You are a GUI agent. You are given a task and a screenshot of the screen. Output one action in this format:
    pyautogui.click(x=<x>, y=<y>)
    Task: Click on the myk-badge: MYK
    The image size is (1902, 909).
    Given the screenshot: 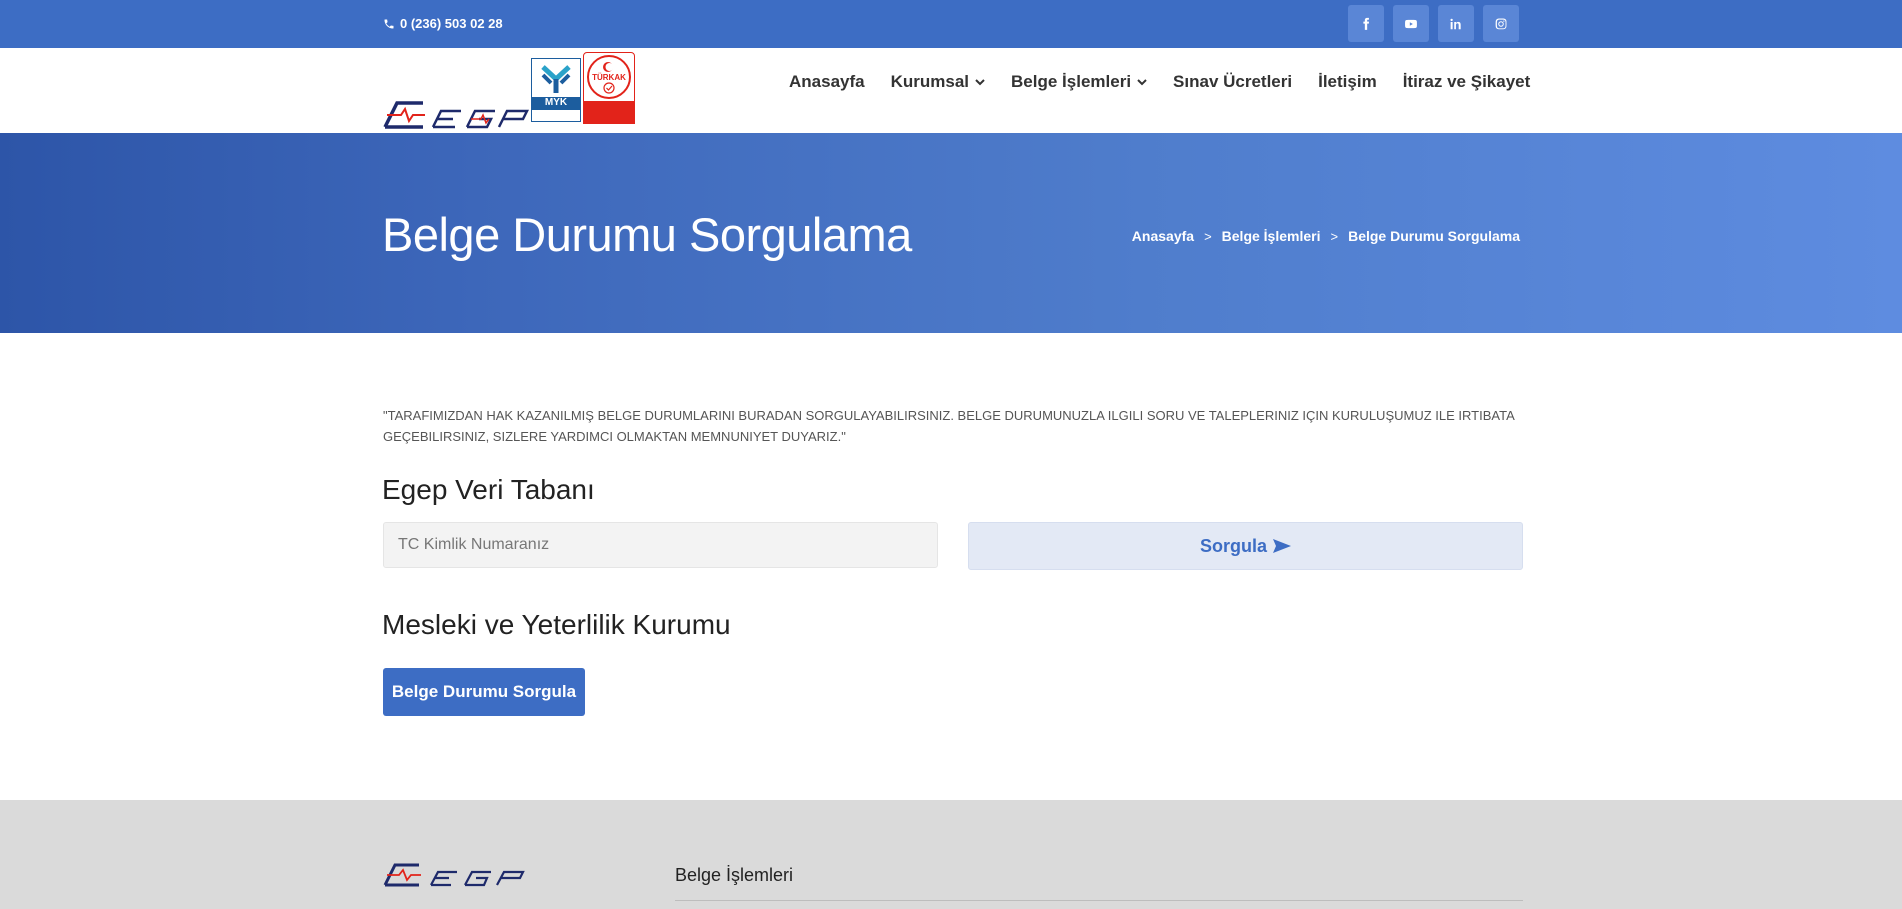 What is the action you would take?
    pyautogui.click(x=556, y=90)
    